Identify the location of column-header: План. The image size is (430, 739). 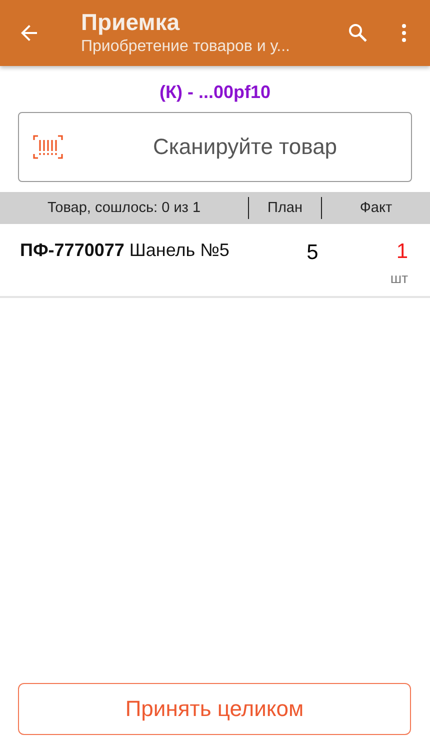
(285, 208).